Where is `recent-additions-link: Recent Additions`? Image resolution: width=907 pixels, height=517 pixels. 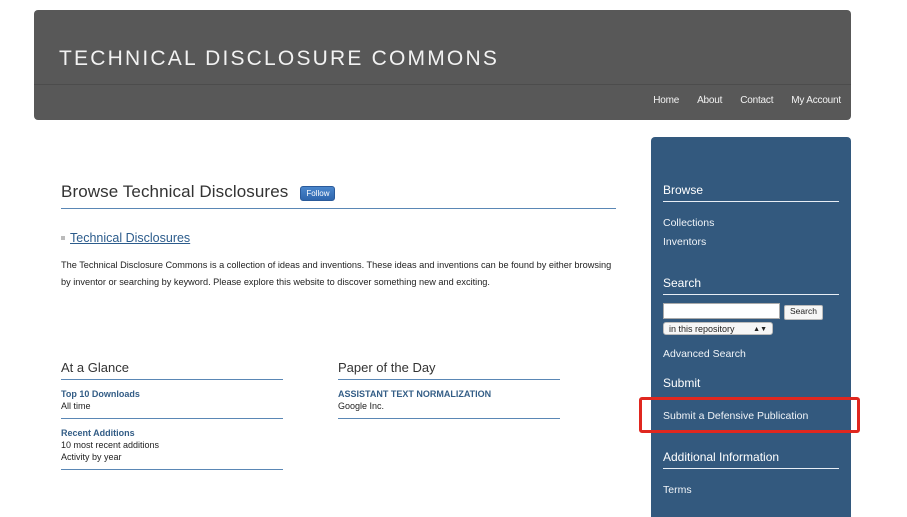
recent-additions-link: Recent Additions is located at coordinates (172, 433).